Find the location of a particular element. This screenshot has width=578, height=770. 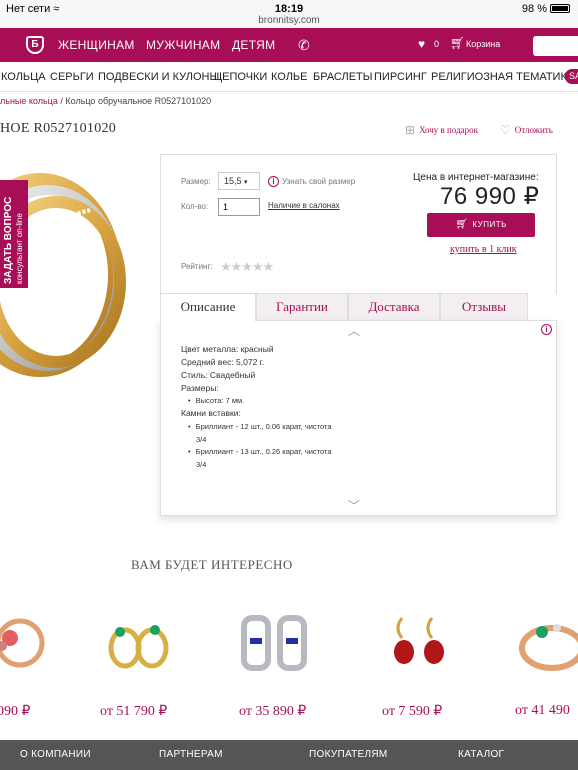

description-sizes: Размеры: is located at coordinates (200, 388).